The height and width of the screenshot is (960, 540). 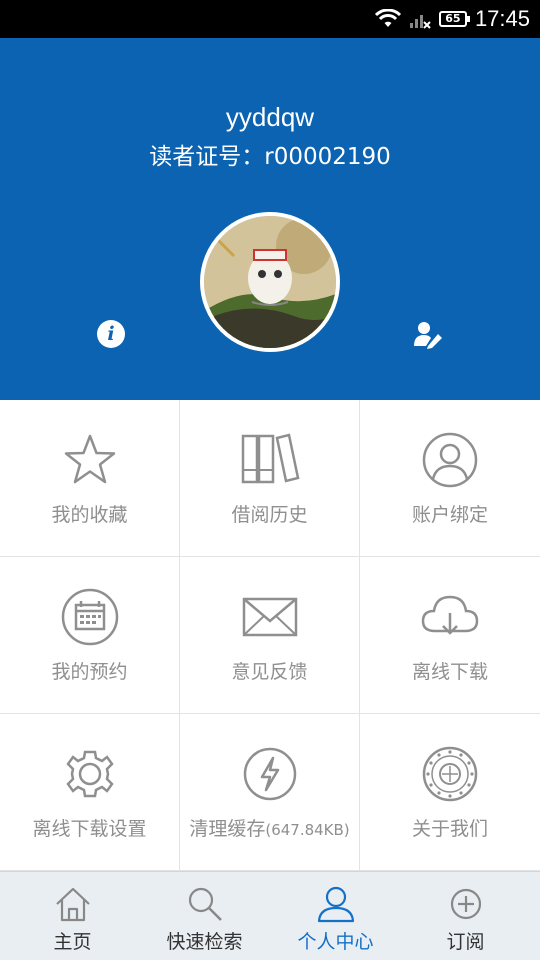 I want to click on tab-quick-search-label: 快速检索, so click(x=204, y=942).